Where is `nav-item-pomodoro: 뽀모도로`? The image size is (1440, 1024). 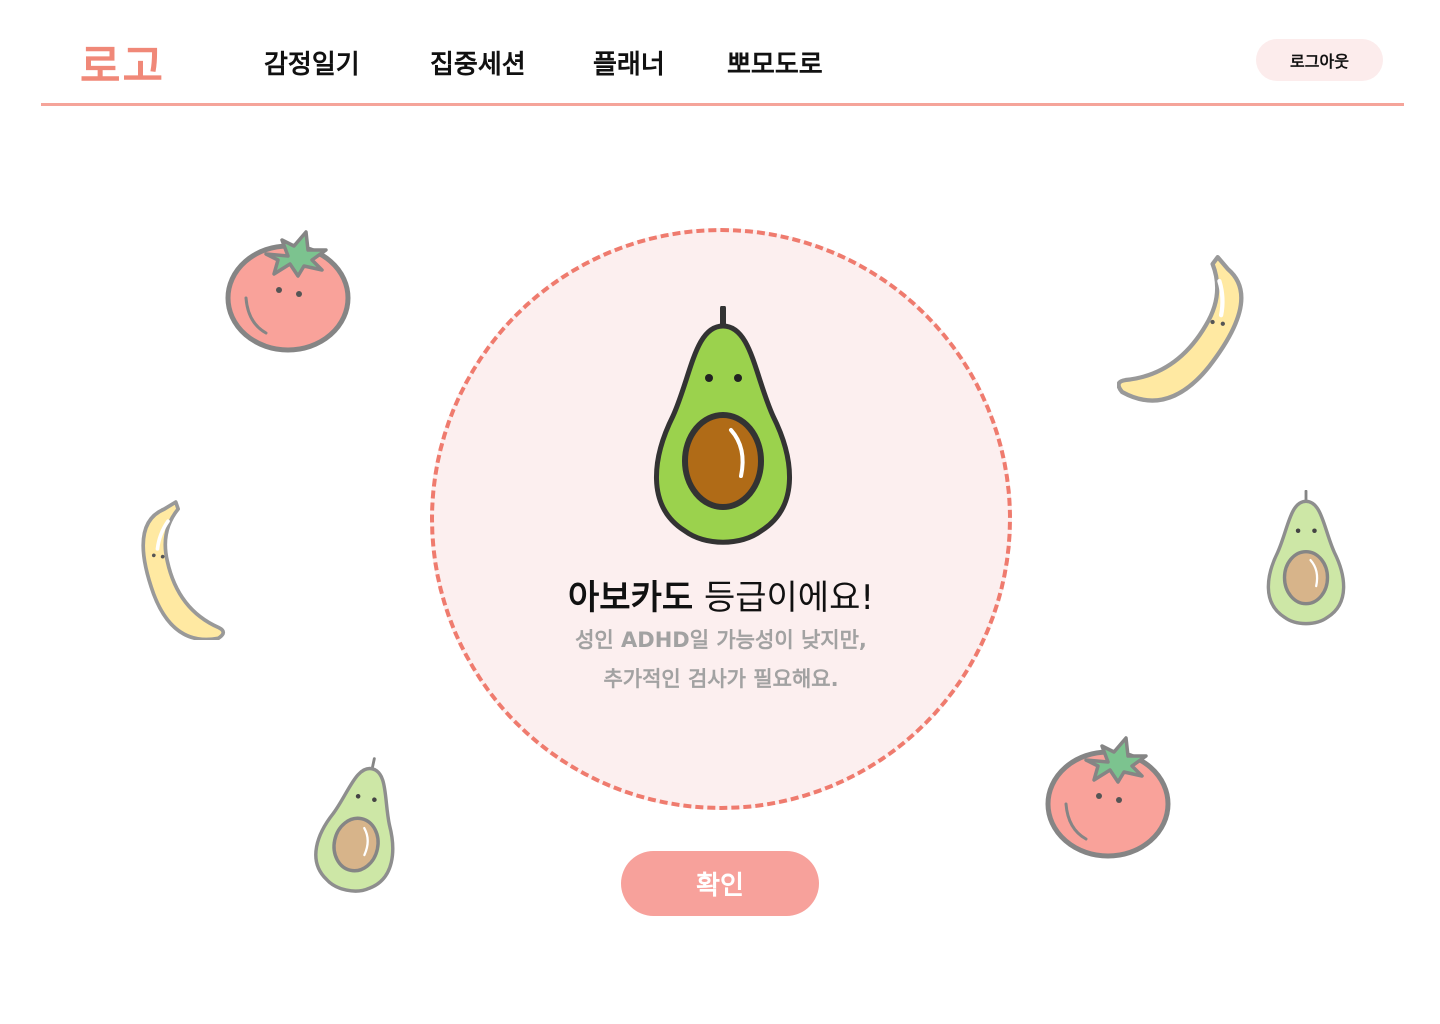
nav-item-pomodoro: 뽀모도로 is located at coordinates (775, 62).